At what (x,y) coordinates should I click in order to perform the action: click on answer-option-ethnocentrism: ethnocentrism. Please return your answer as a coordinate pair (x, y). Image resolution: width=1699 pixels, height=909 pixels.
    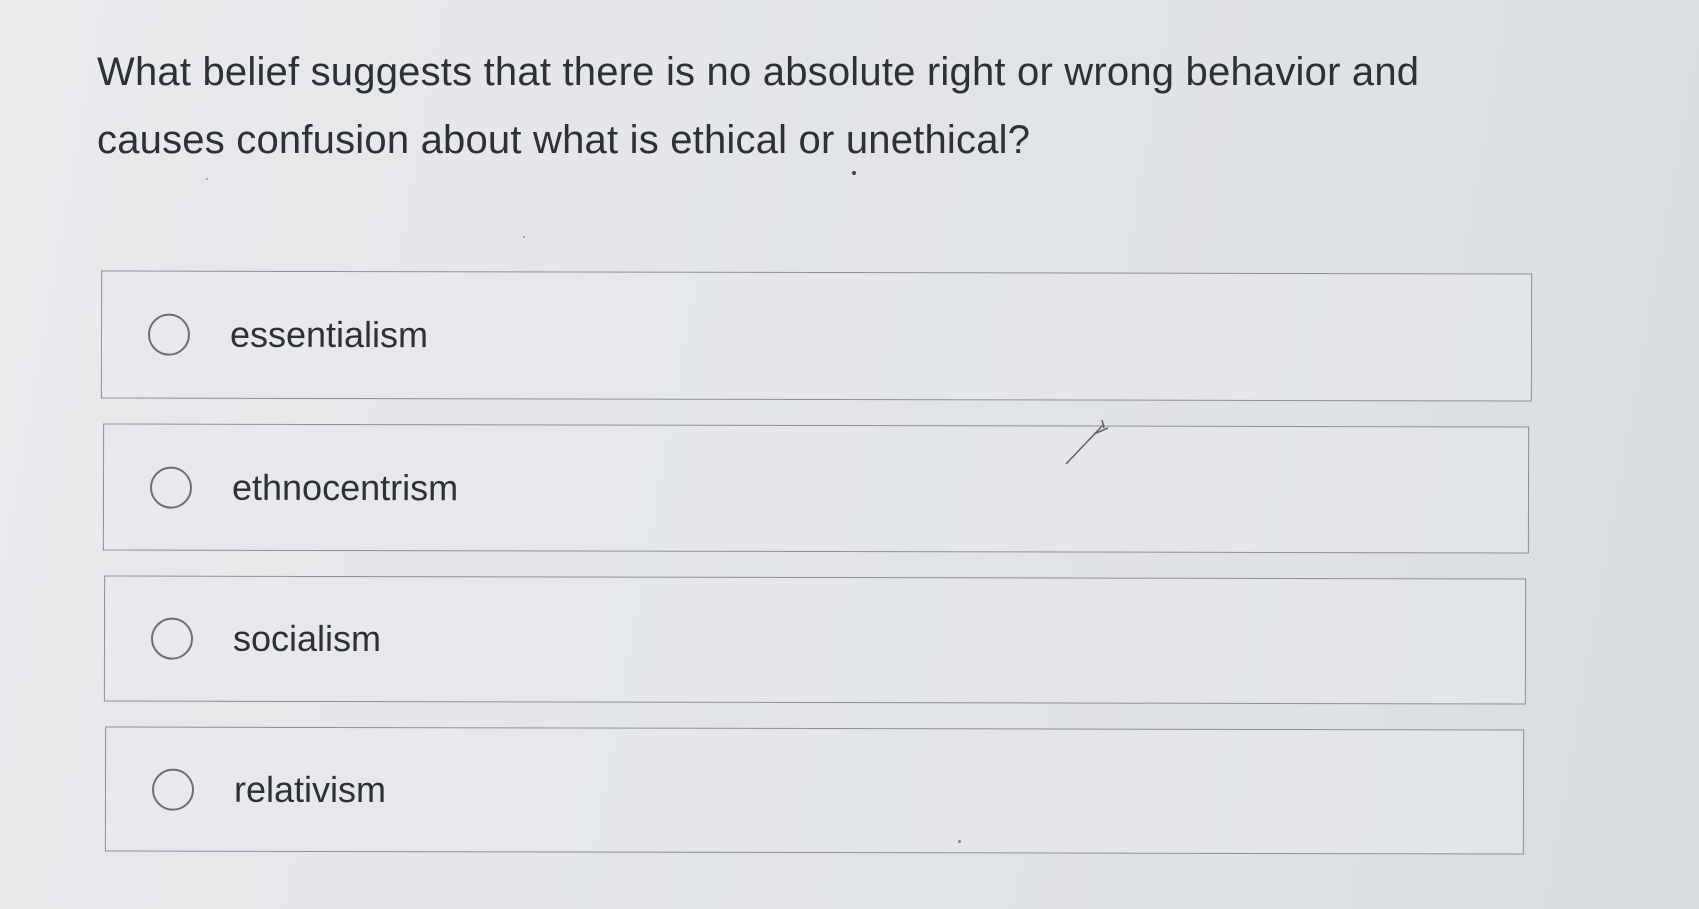
    Looking at the image, I should click on (816, 488).